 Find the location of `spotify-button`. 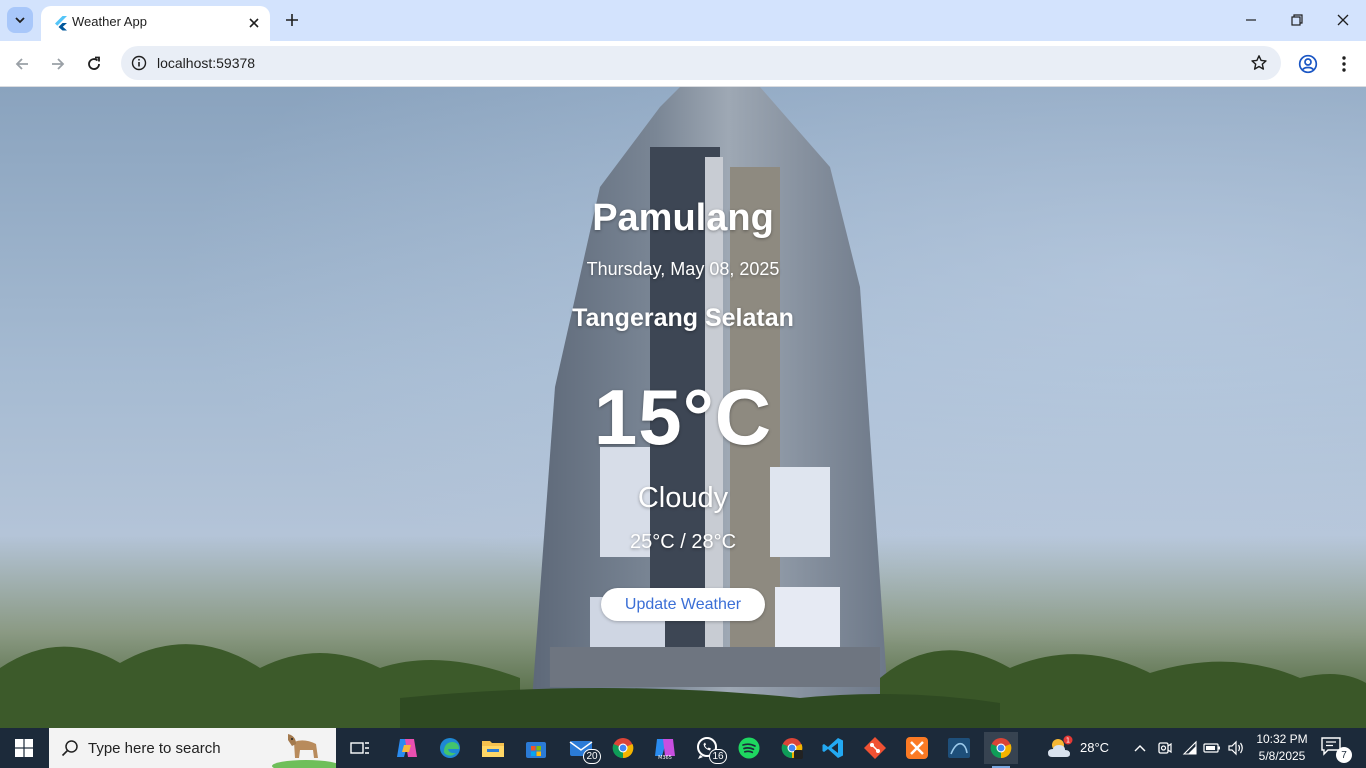

spotify-button is located at coordinates (749, 748).